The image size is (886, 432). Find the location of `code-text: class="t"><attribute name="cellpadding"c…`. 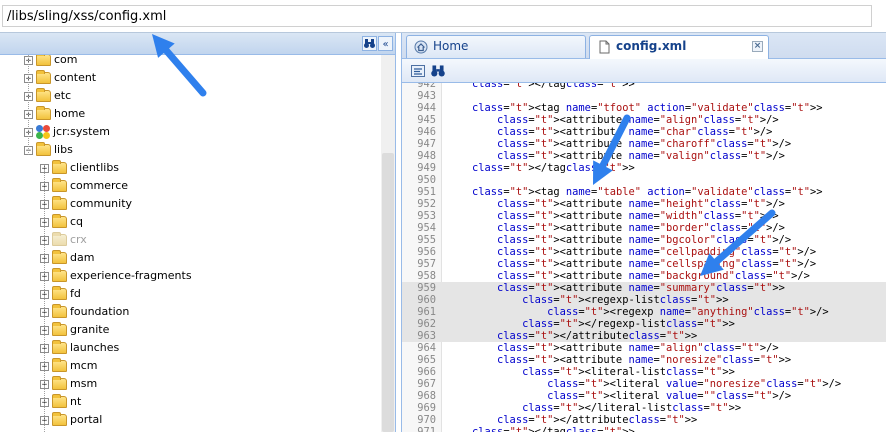

code-text: class="t"><attribute name="cellpadding"c… is located at coordinates (657, 252).